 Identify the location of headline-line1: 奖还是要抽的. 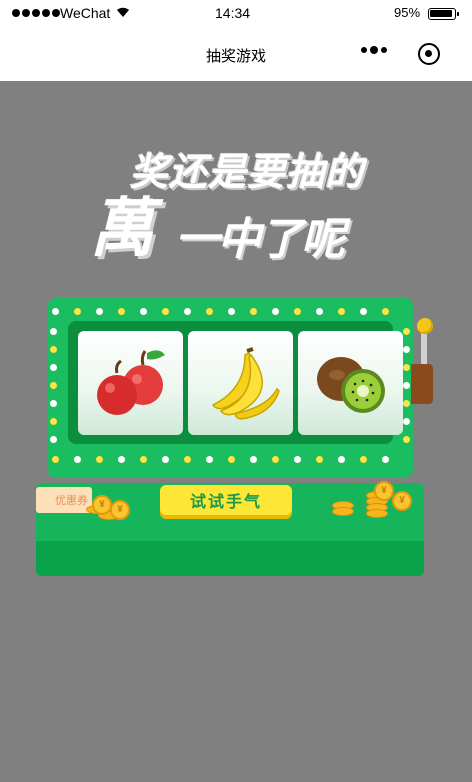
(247, 173).